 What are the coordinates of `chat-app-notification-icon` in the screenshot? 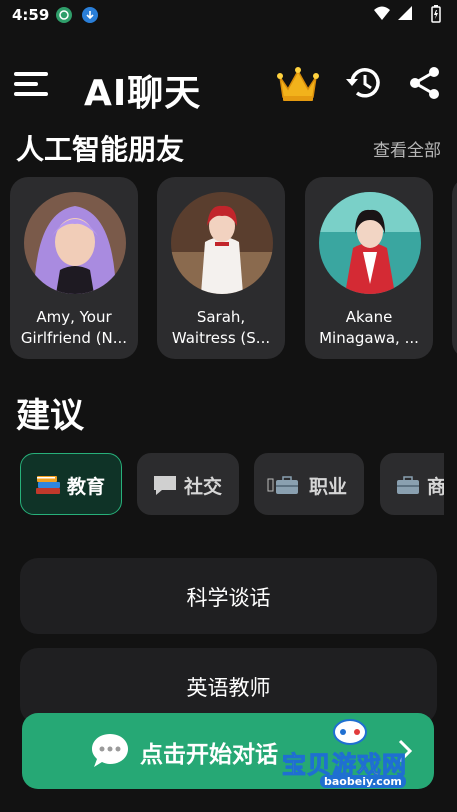 It's located at (64, 15).